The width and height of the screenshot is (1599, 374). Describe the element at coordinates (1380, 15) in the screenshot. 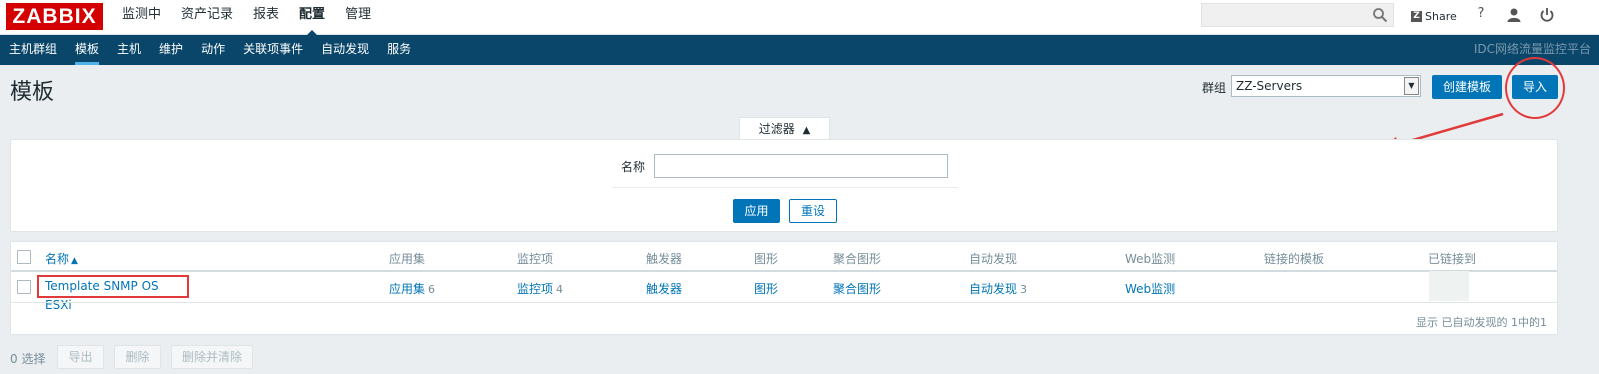

I see `search-icon` at that location.